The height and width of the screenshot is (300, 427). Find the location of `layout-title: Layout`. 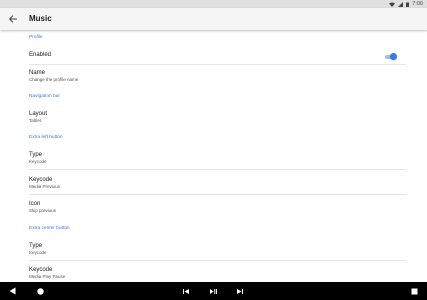

layout-title: Layout is located at coordinates (38, 114).